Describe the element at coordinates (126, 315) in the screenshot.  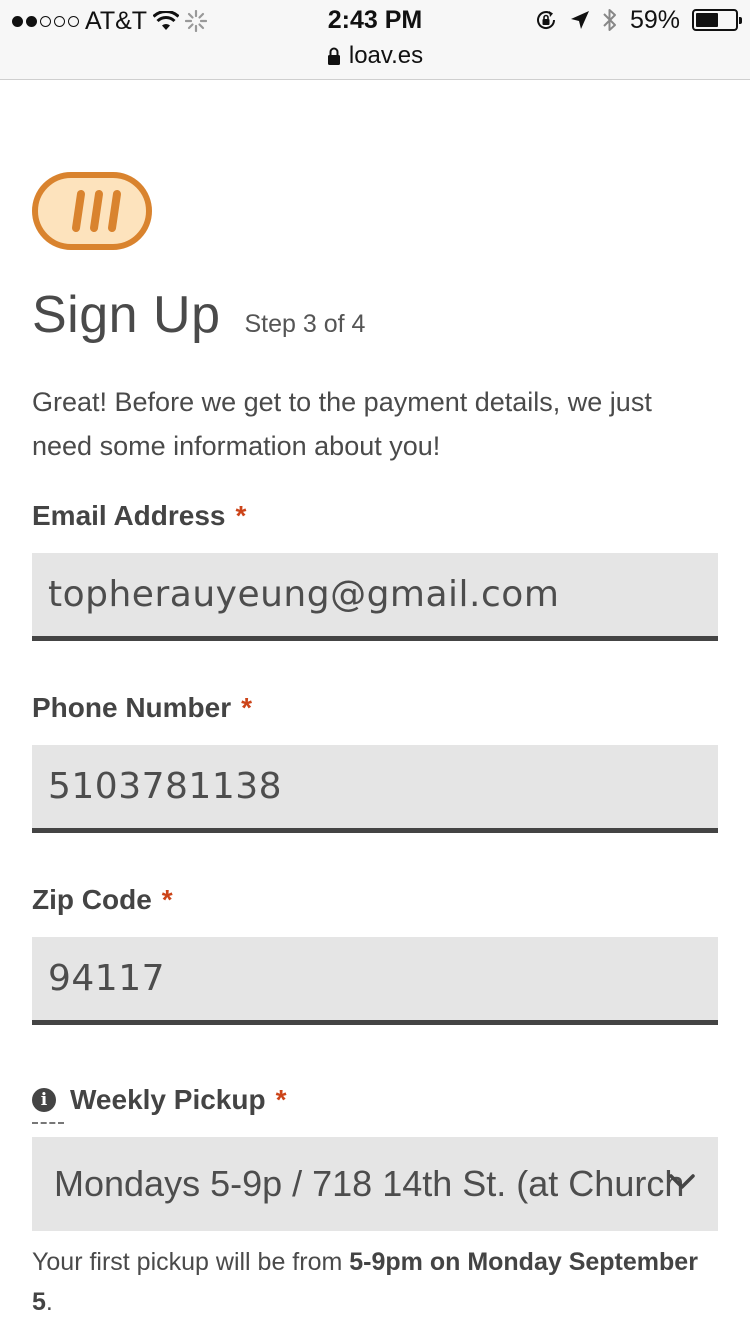
I see `page-title: Sign Up` at that location.